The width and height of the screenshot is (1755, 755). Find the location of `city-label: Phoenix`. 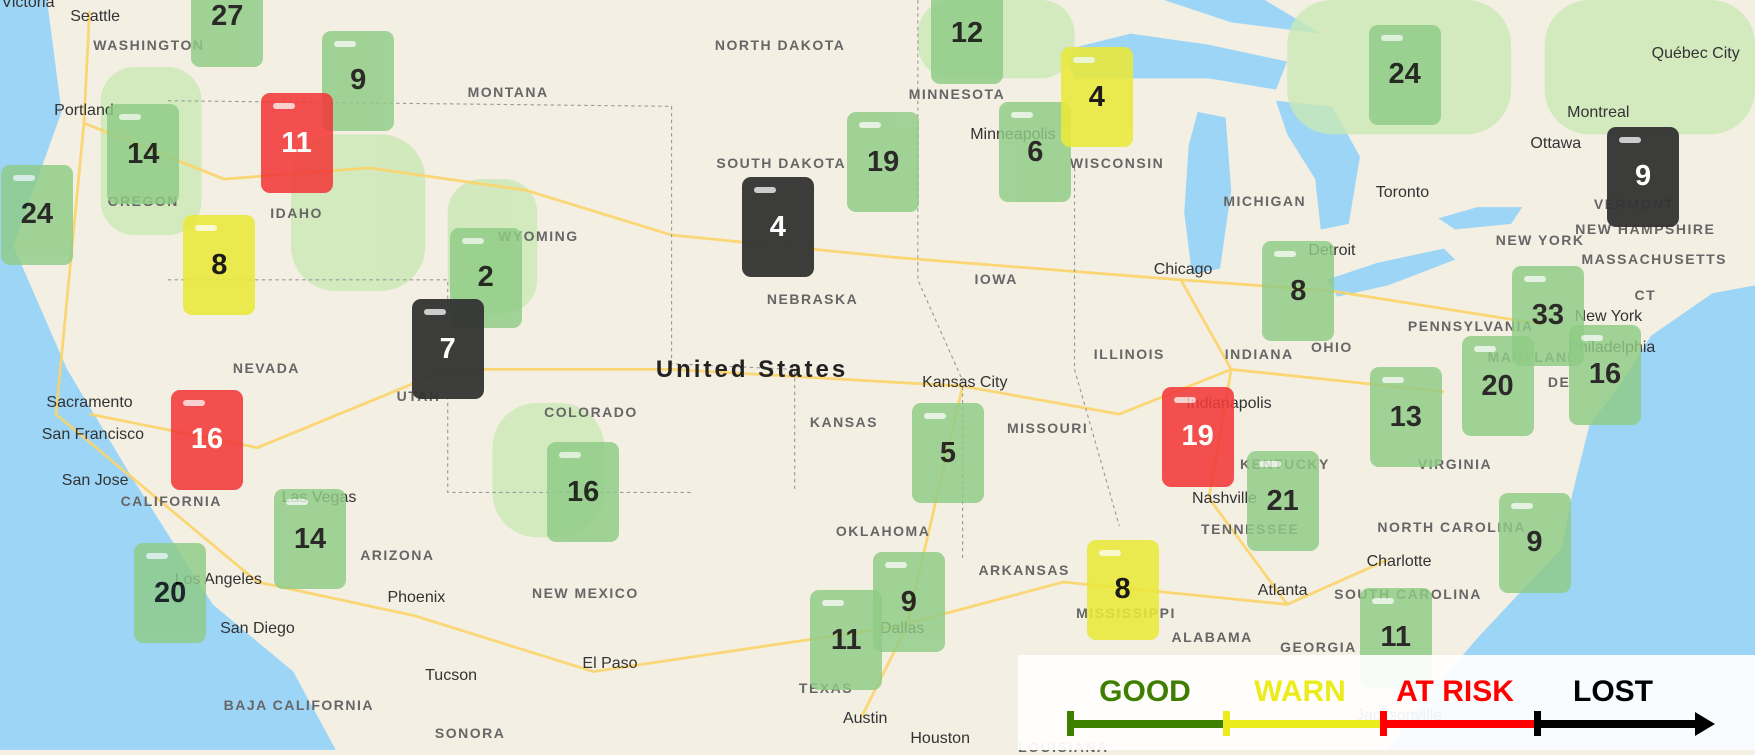

city-label: Phoenix is located at coordinates (416, 597).